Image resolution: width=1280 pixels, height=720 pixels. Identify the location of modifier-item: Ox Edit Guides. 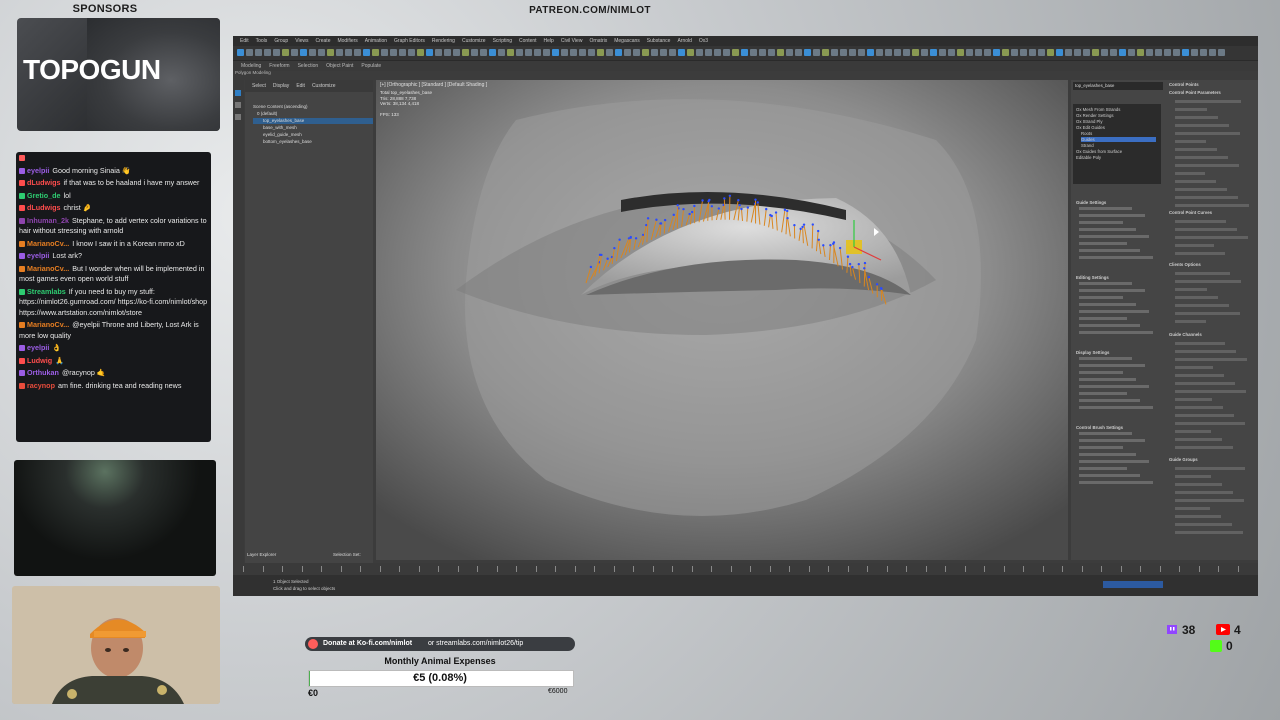
(1090, 127).